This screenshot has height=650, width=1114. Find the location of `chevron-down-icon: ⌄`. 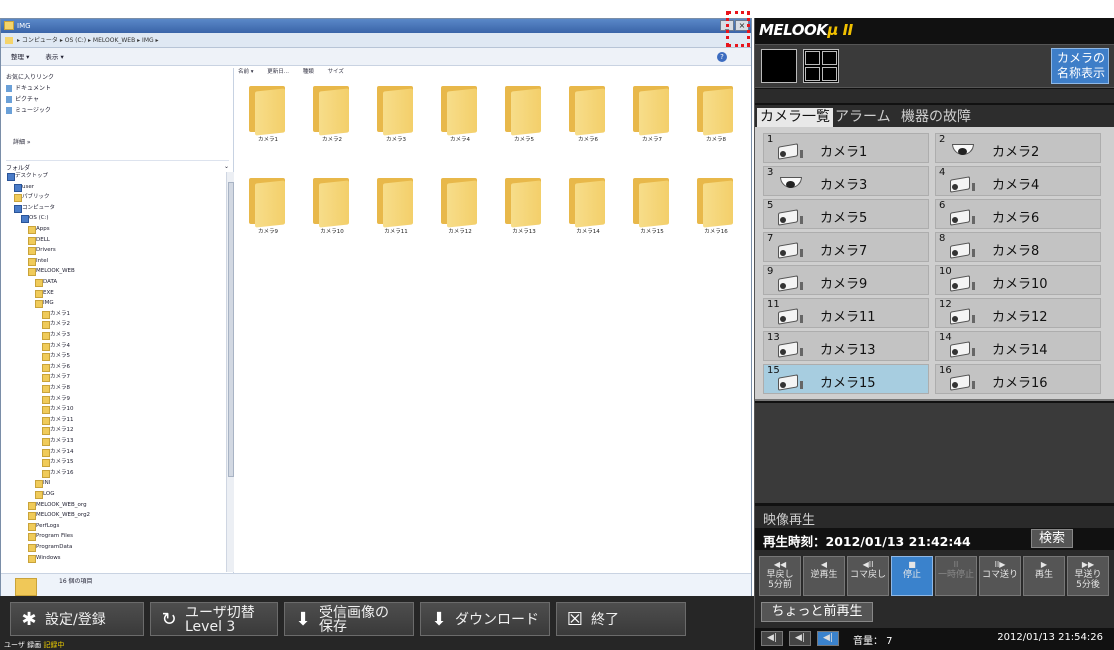

chevron-down-icon: ⌄ is located at coordinates (226, 166).